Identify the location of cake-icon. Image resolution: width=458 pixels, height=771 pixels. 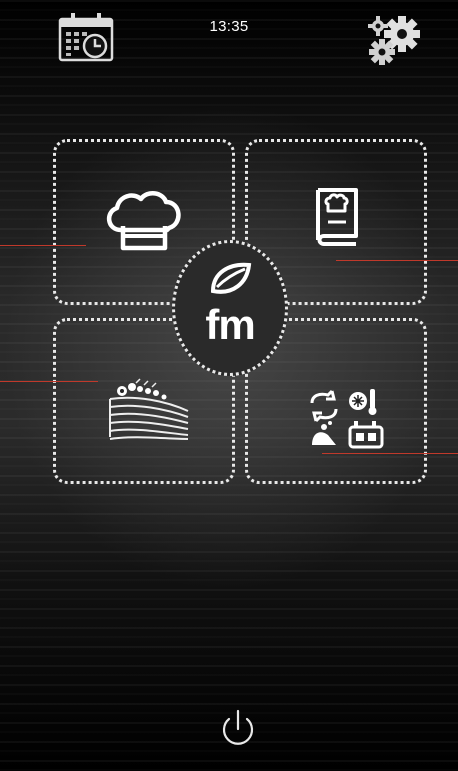
(149, 409).